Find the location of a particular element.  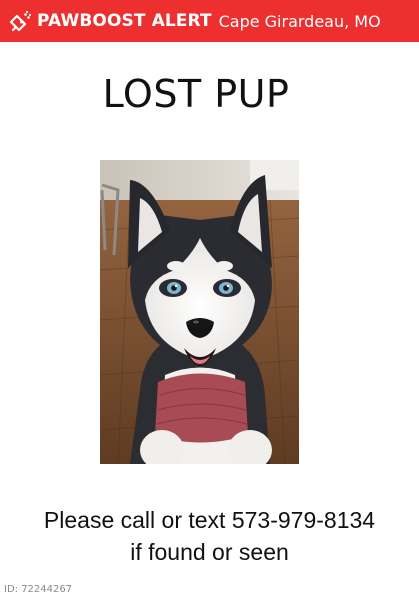

alert-banner: PAWBOOST ALERT Cape Girardeau, MO is located at coordinates (209, 21).